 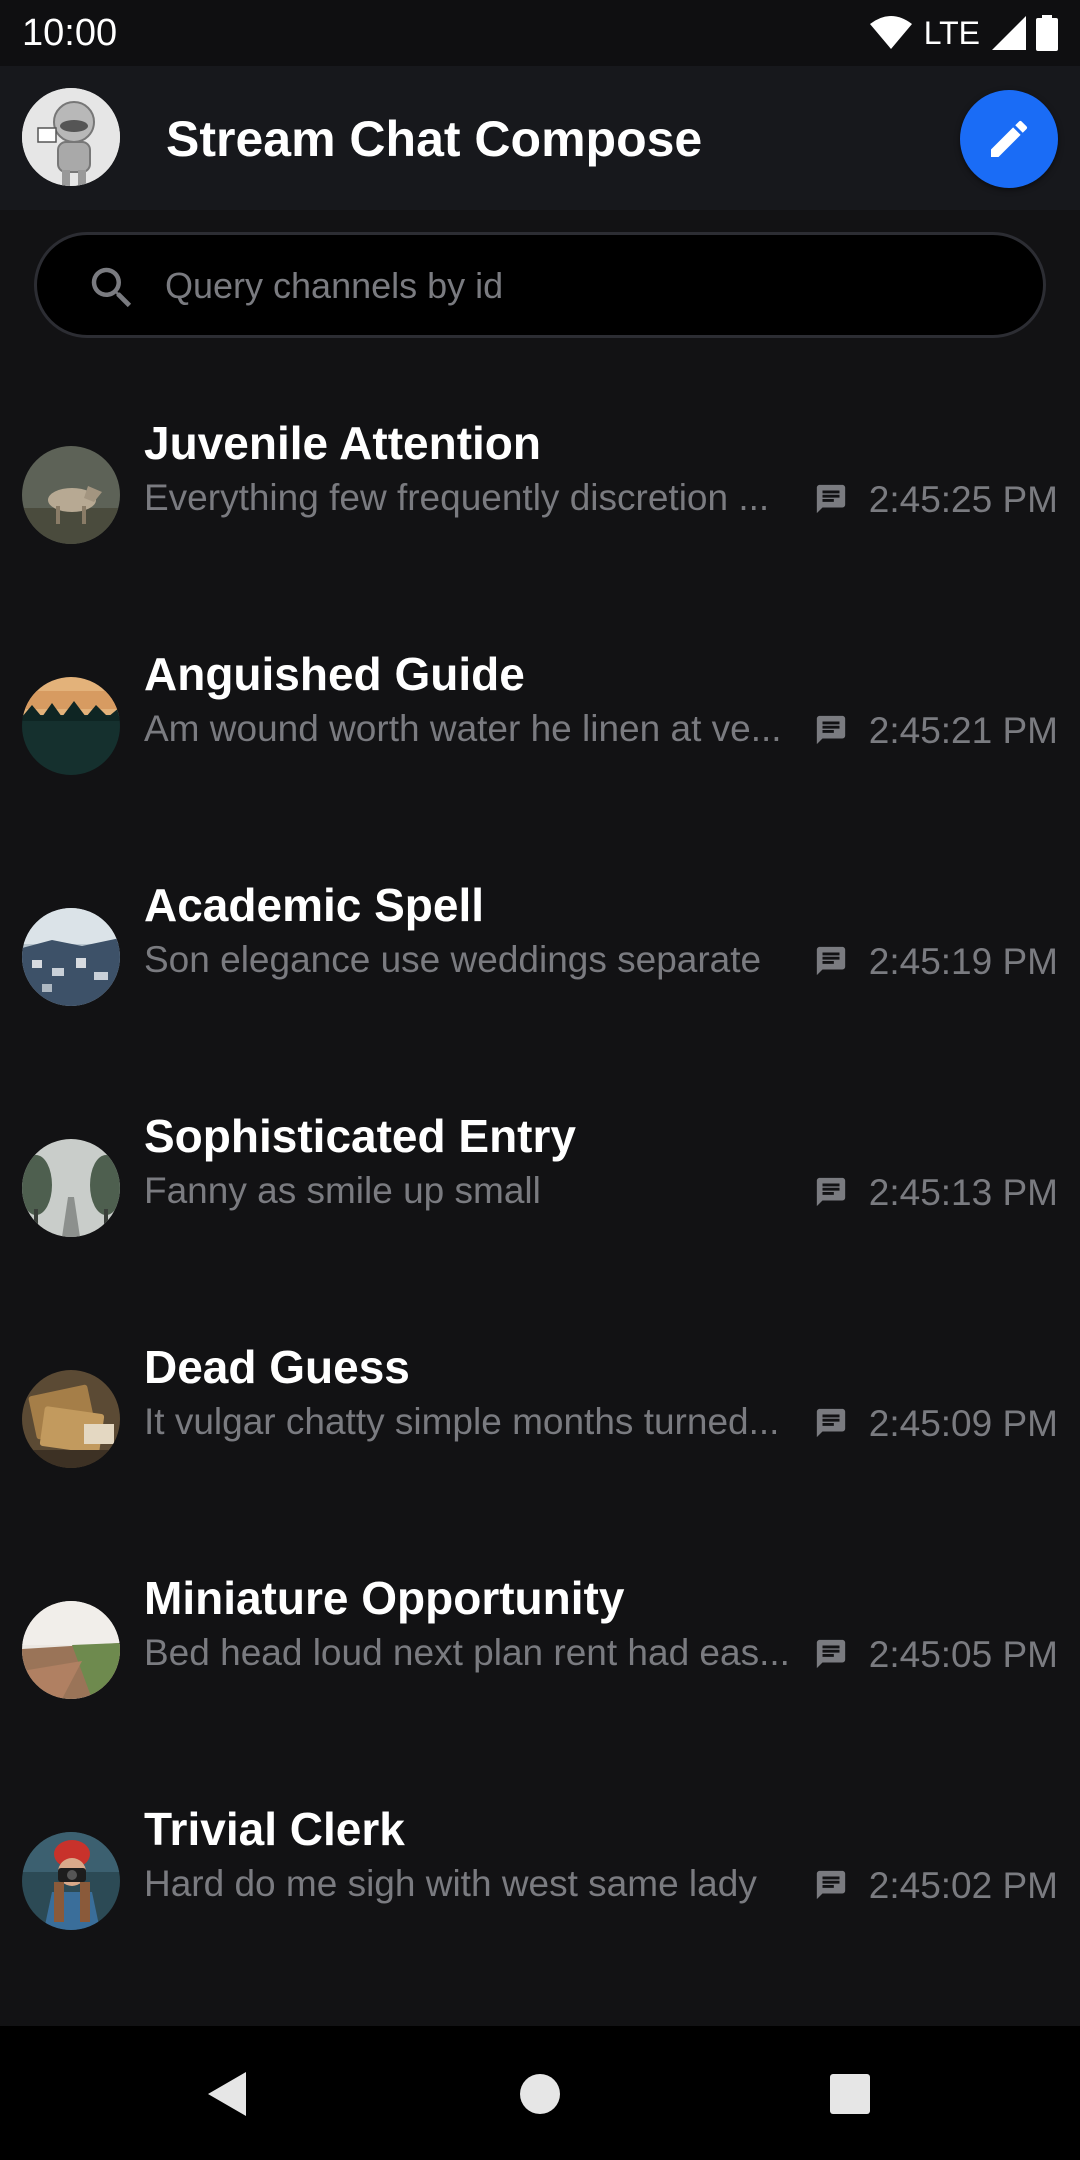 I want to click on search-bar, so click(x=540, y=285).